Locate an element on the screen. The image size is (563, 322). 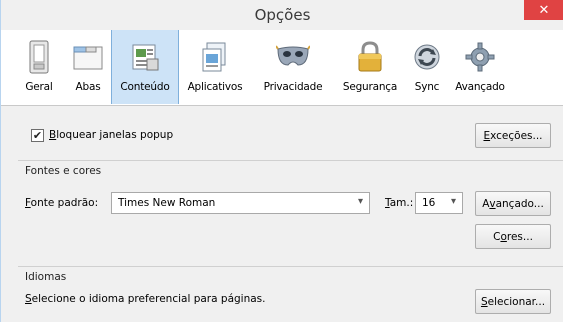
content-page-icon is located at coordinates (145, 57).